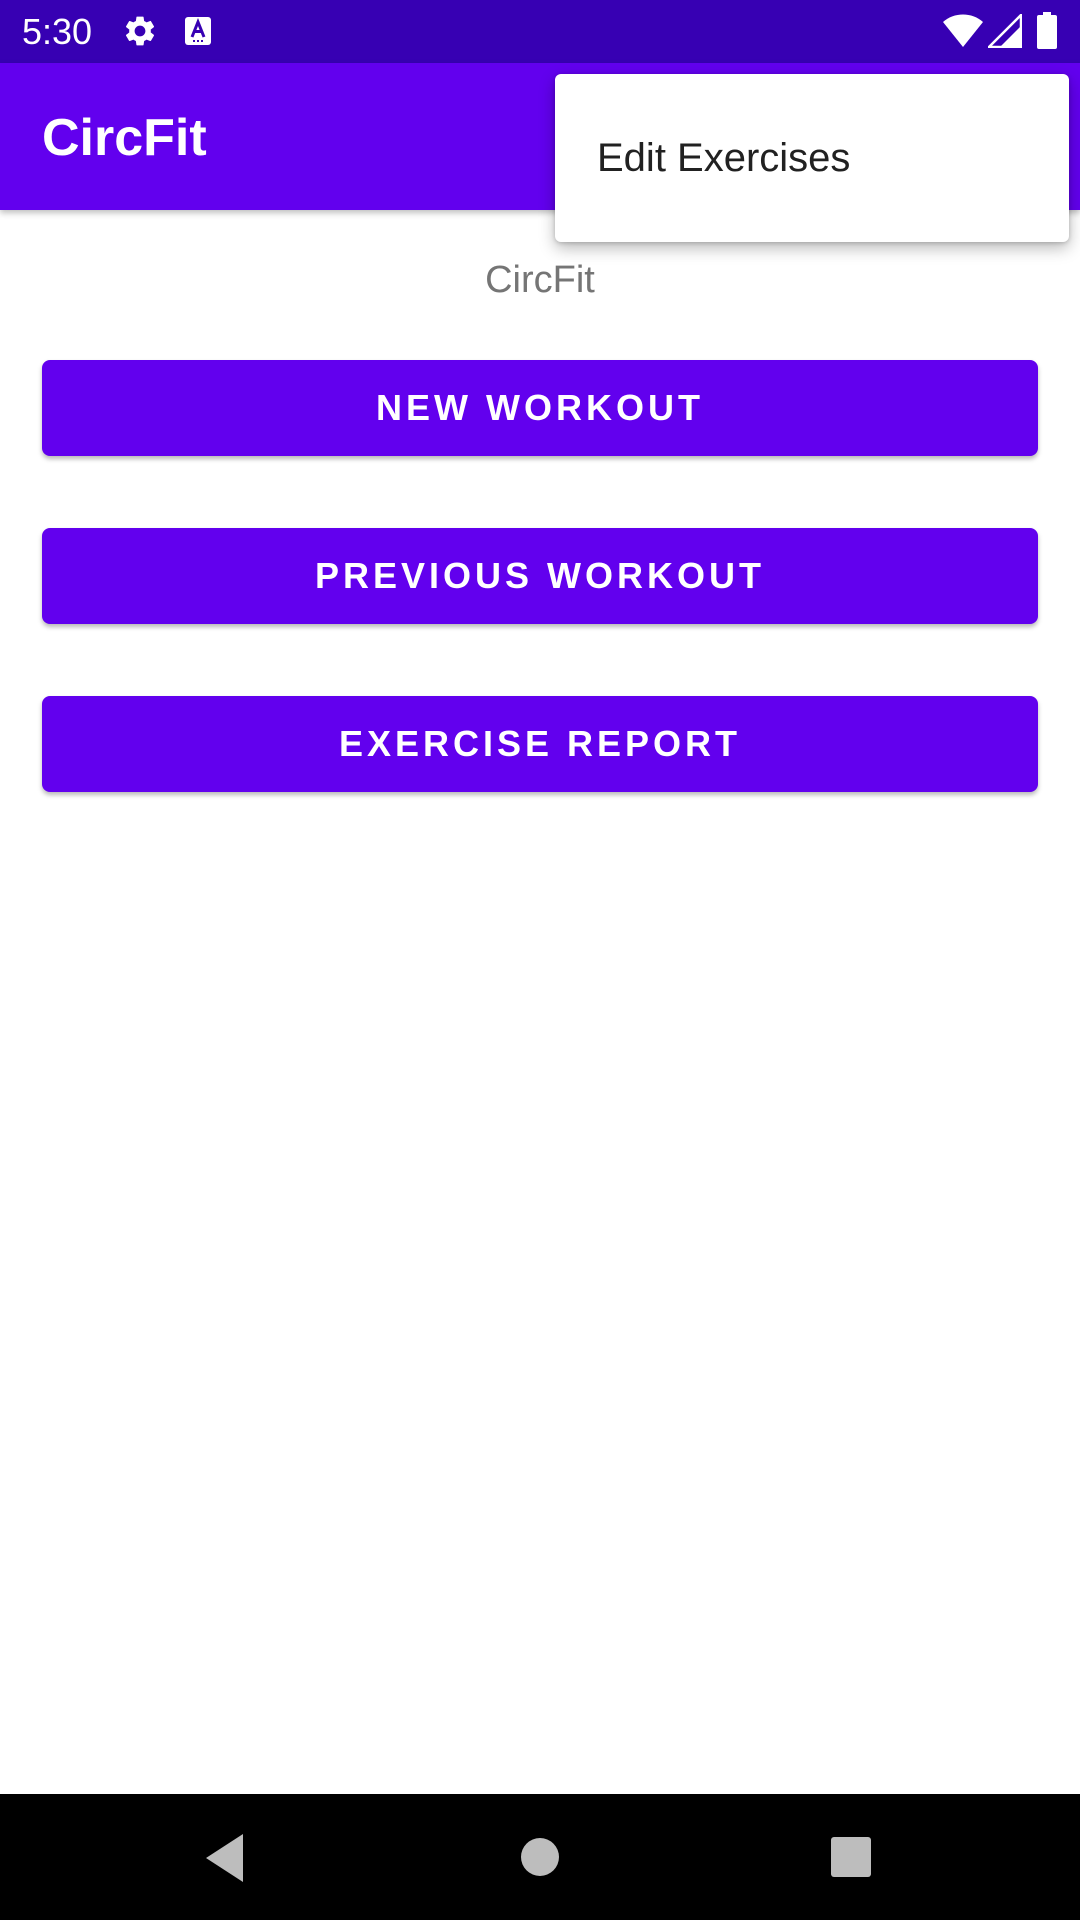 Image resolution: width=1080 pixels, height=1920 pixels. Describe the element at coordinates (140, 31) in the screenshot. I see `gear-icon` at that location.